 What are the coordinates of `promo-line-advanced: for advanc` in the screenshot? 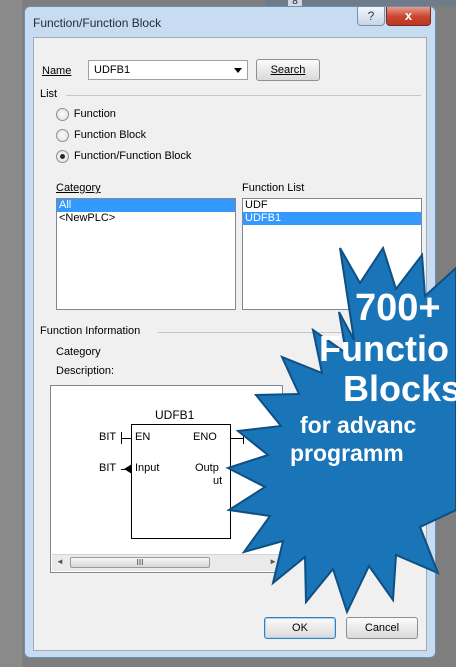 It's located at (358, 425).